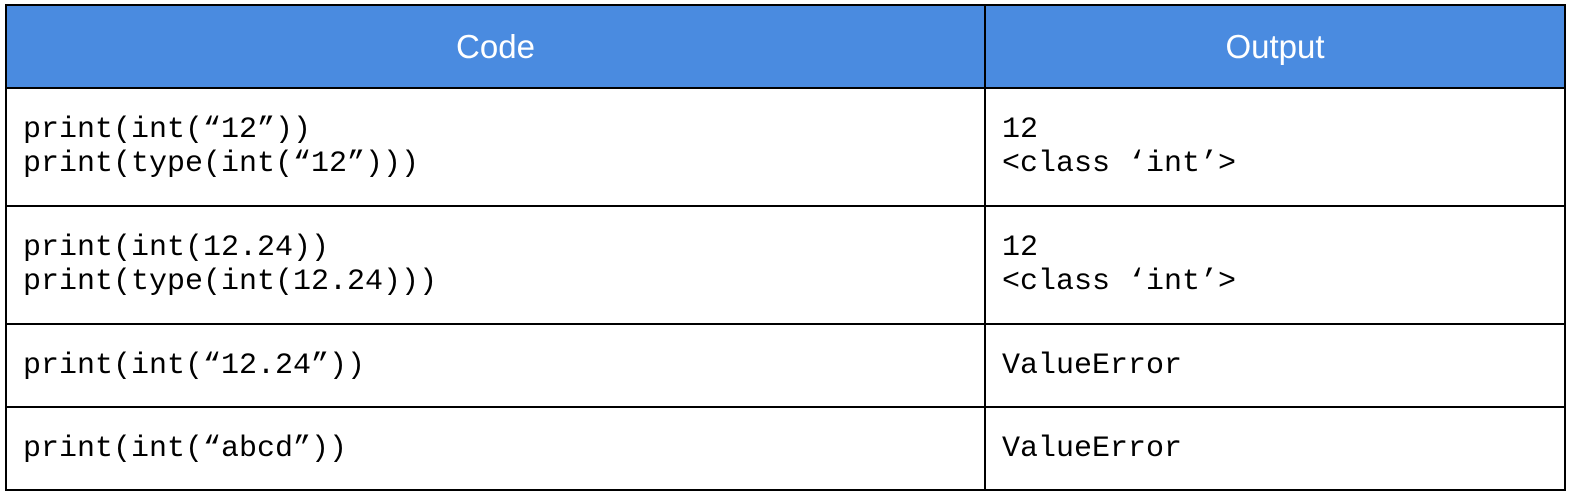 The image size is (1569, 491). Describe the element at coordinates (194, 365) in the screenshot. I see `code-line: print(int(“12.24”))` at that location.